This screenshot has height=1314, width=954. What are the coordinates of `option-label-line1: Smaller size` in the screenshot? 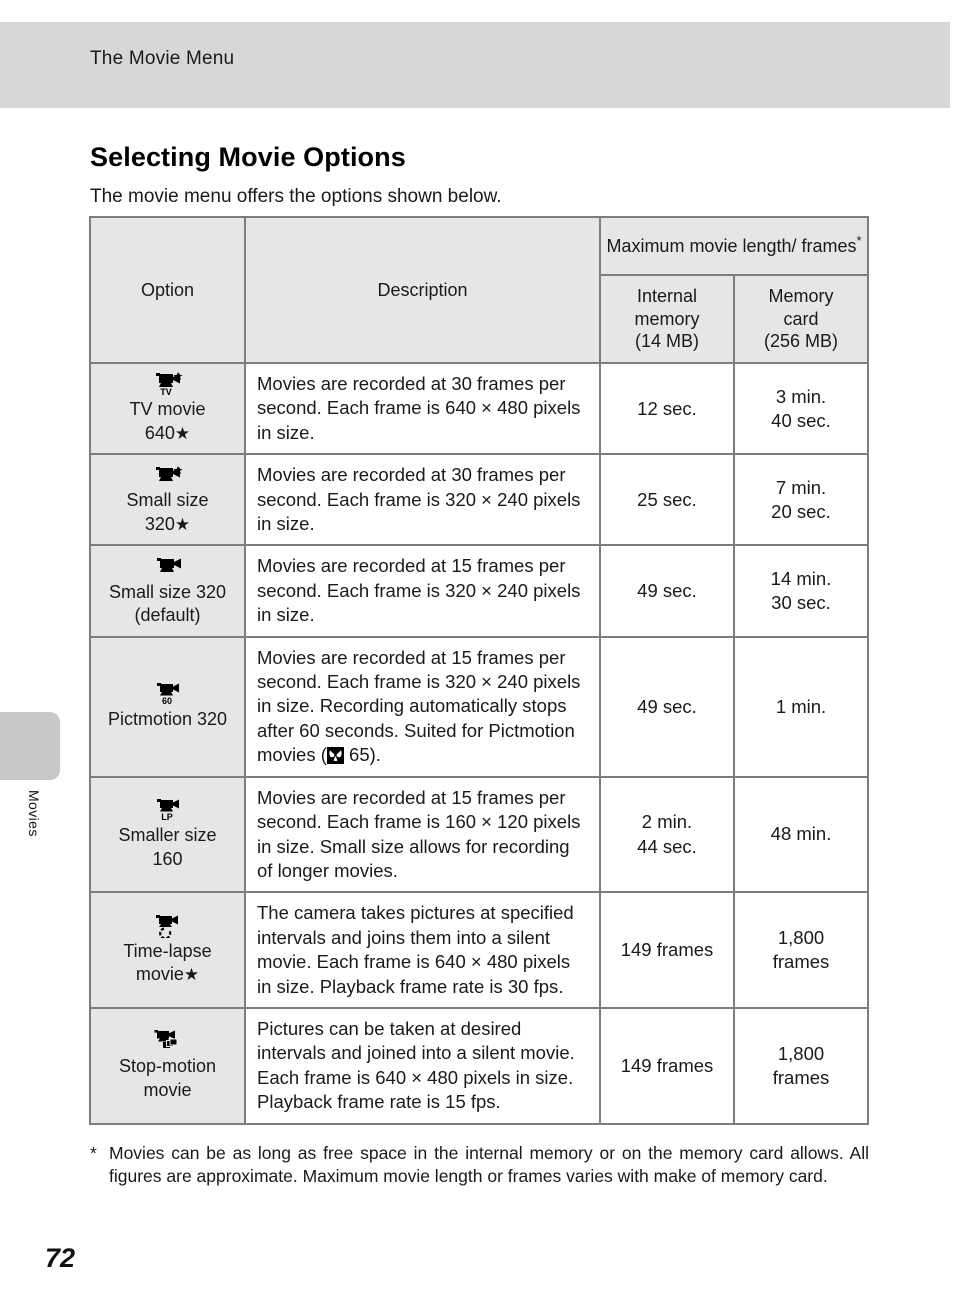 It's located at (167, 835).